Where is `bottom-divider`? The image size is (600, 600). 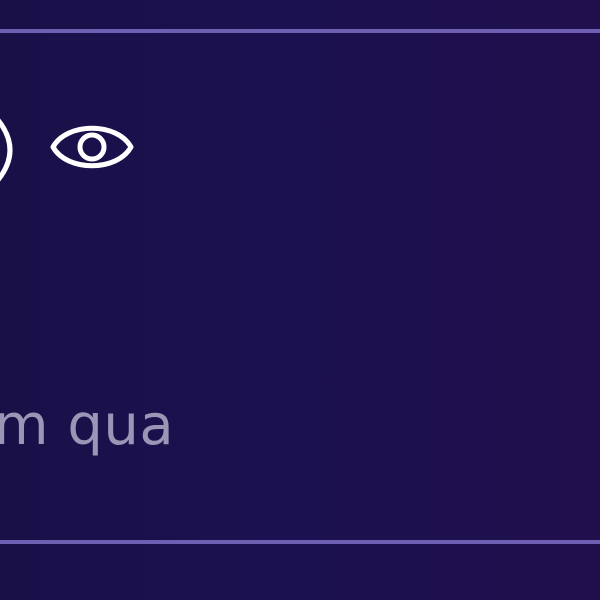 bottom-divider is located at coordinates (300, 542).